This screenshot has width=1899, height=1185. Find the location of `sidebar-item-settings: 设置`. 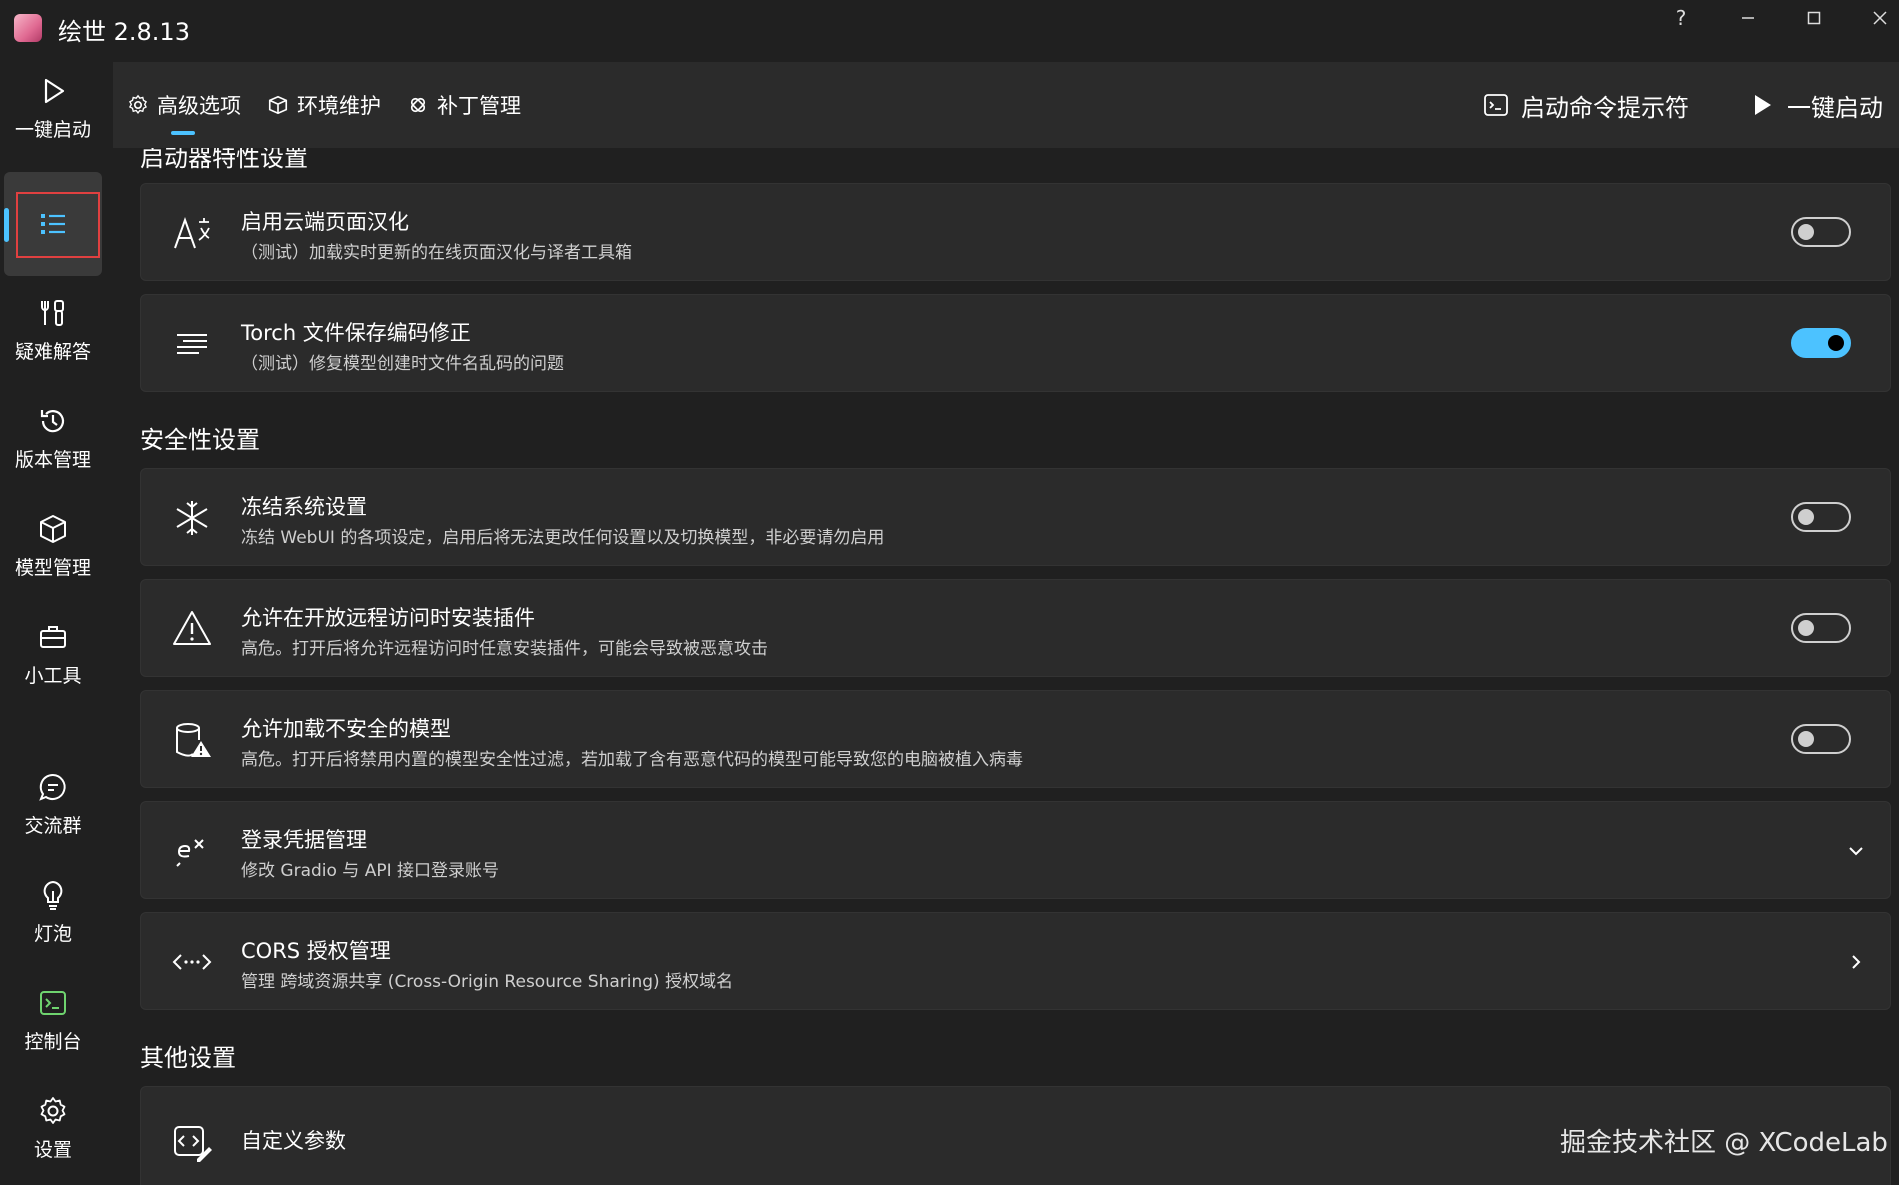

sidebar-item-settings: 设置 is located at coordinates (53, 1128).